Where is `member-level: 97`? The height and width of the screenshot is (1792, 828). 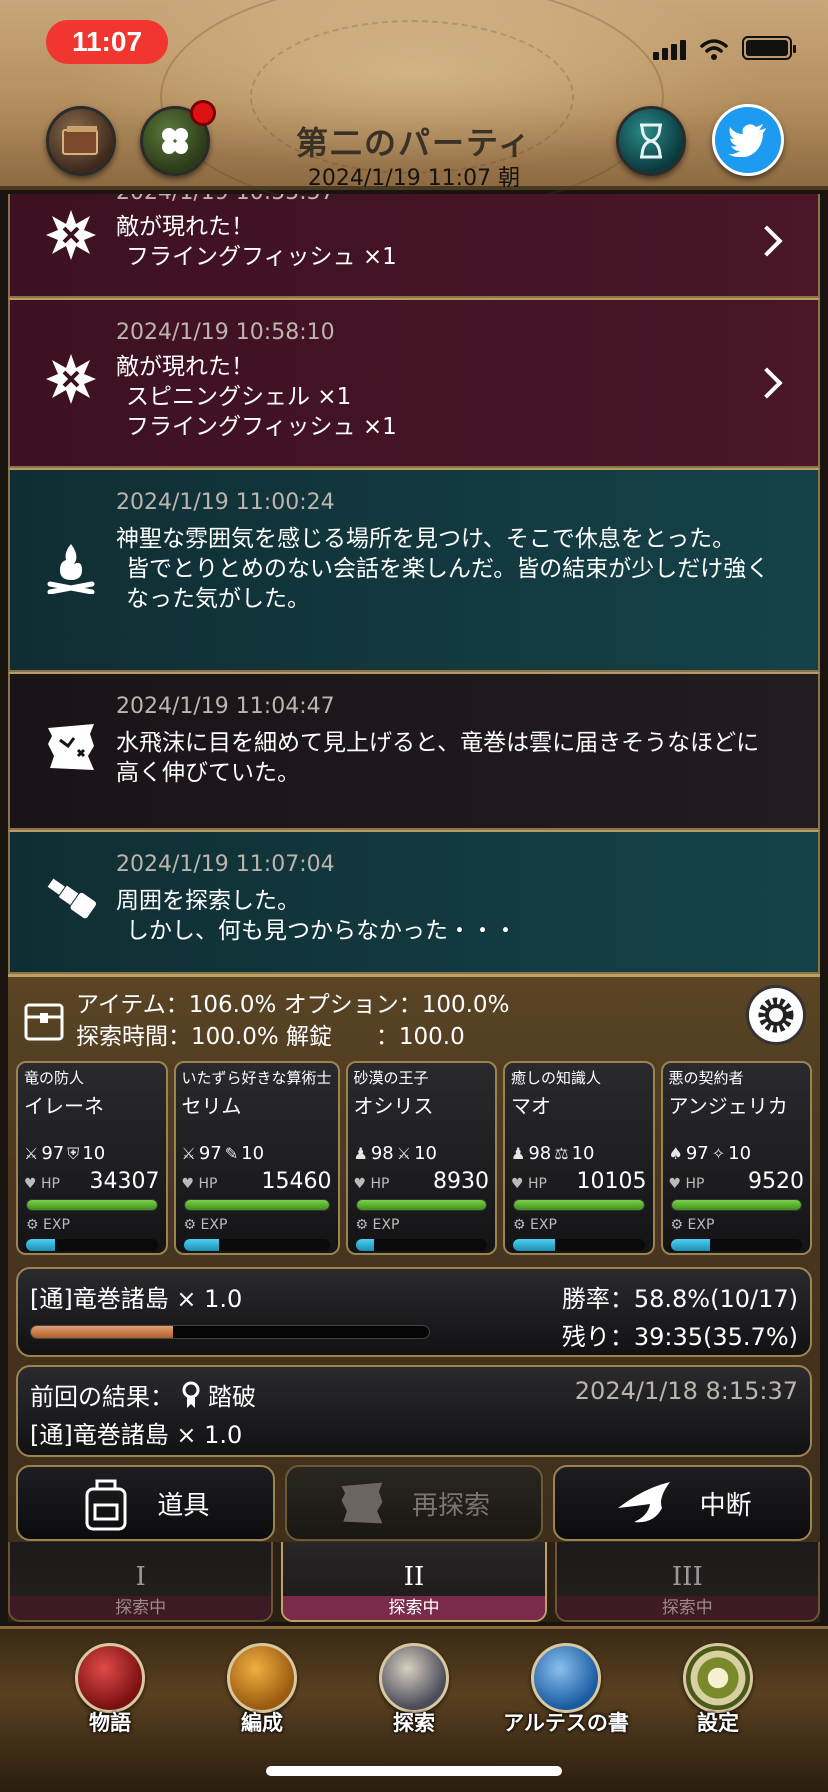 member-level: 97 is located at coordinates (697, 1153).